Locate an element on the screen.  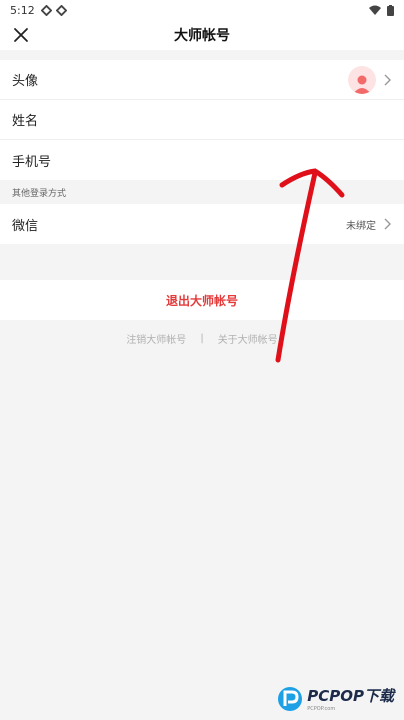
nav-bar: 大师帐号 is located at coordinates (202, 35).